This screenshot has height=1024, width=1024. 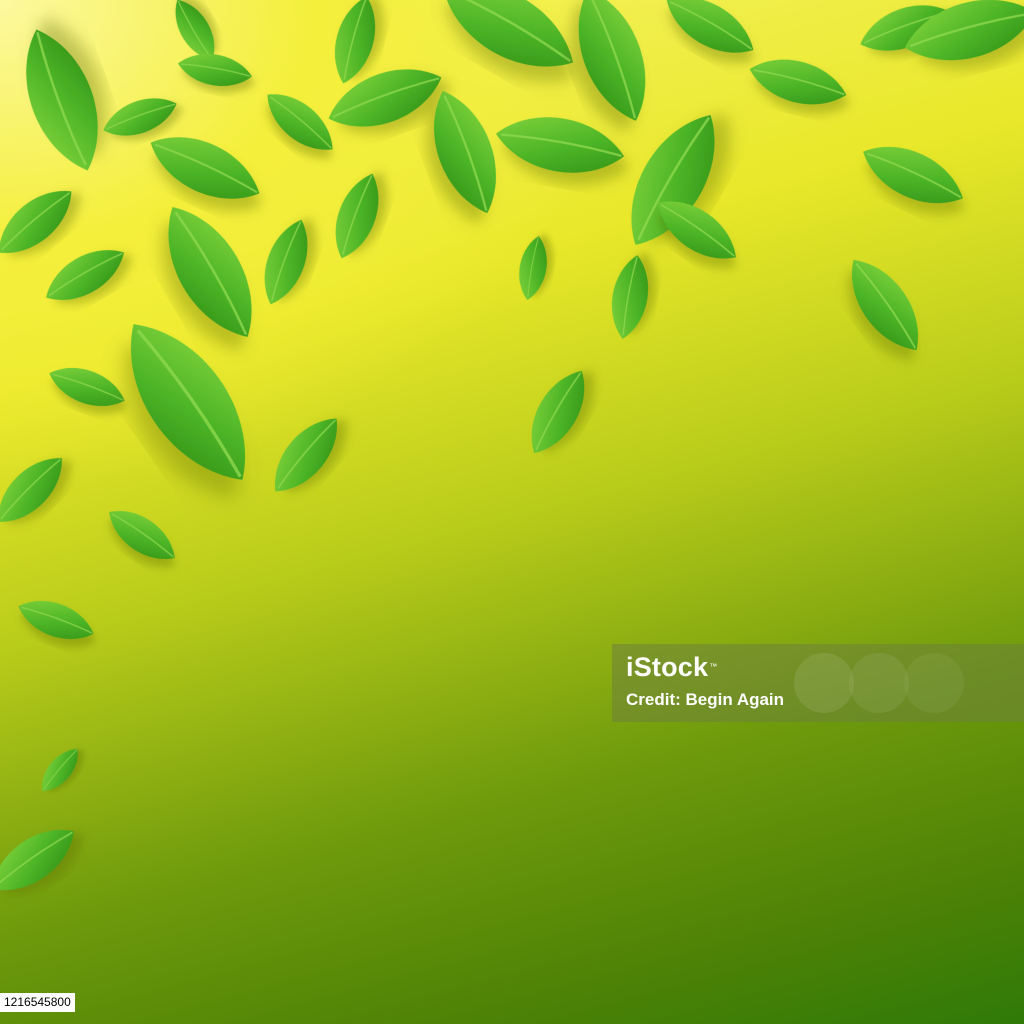 What do you see at coordinates (672, 667) in the screenshot?
I see `istock-logo: iStock™` at bounding box center [672, 667].